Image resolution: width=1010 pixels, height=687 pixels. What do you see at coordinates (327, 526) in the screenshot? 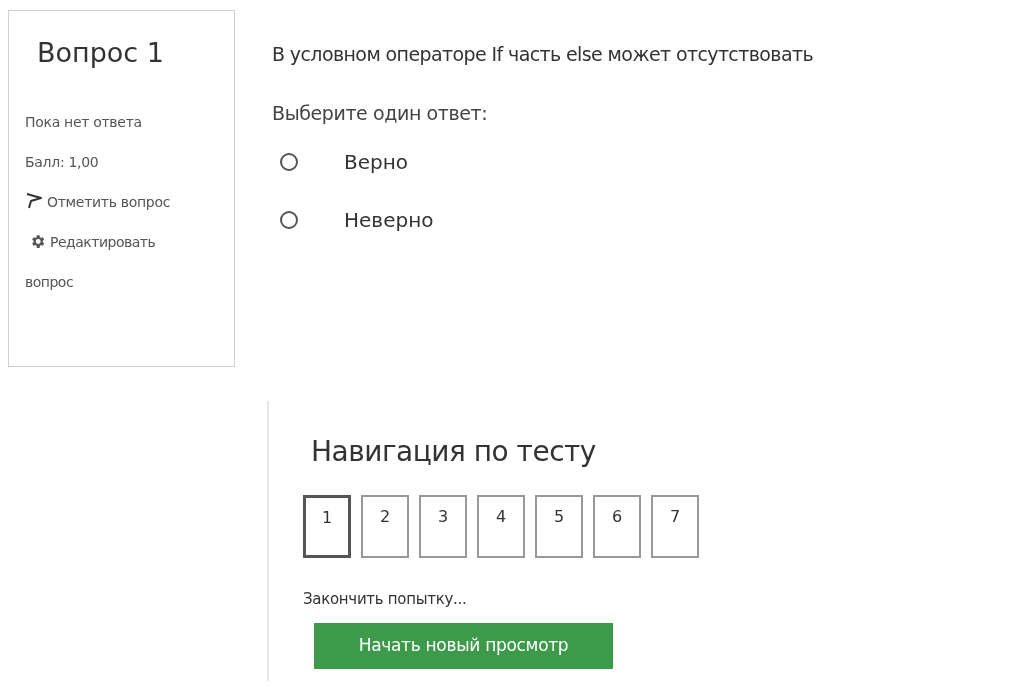
I see `question-number-button: 1` at bounding box center [327, 526].